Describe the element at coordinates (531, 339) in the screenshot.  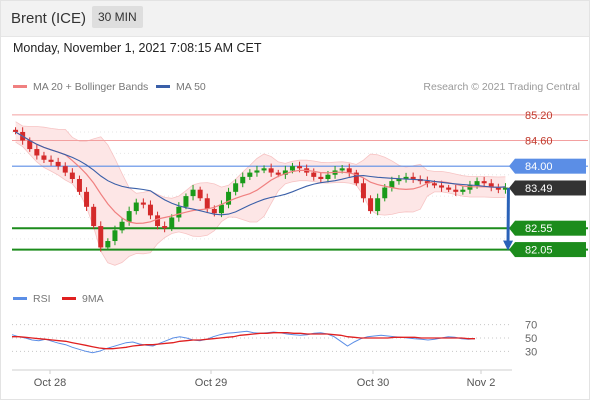
I see `rsi-tick-label-1: 50` at that location.